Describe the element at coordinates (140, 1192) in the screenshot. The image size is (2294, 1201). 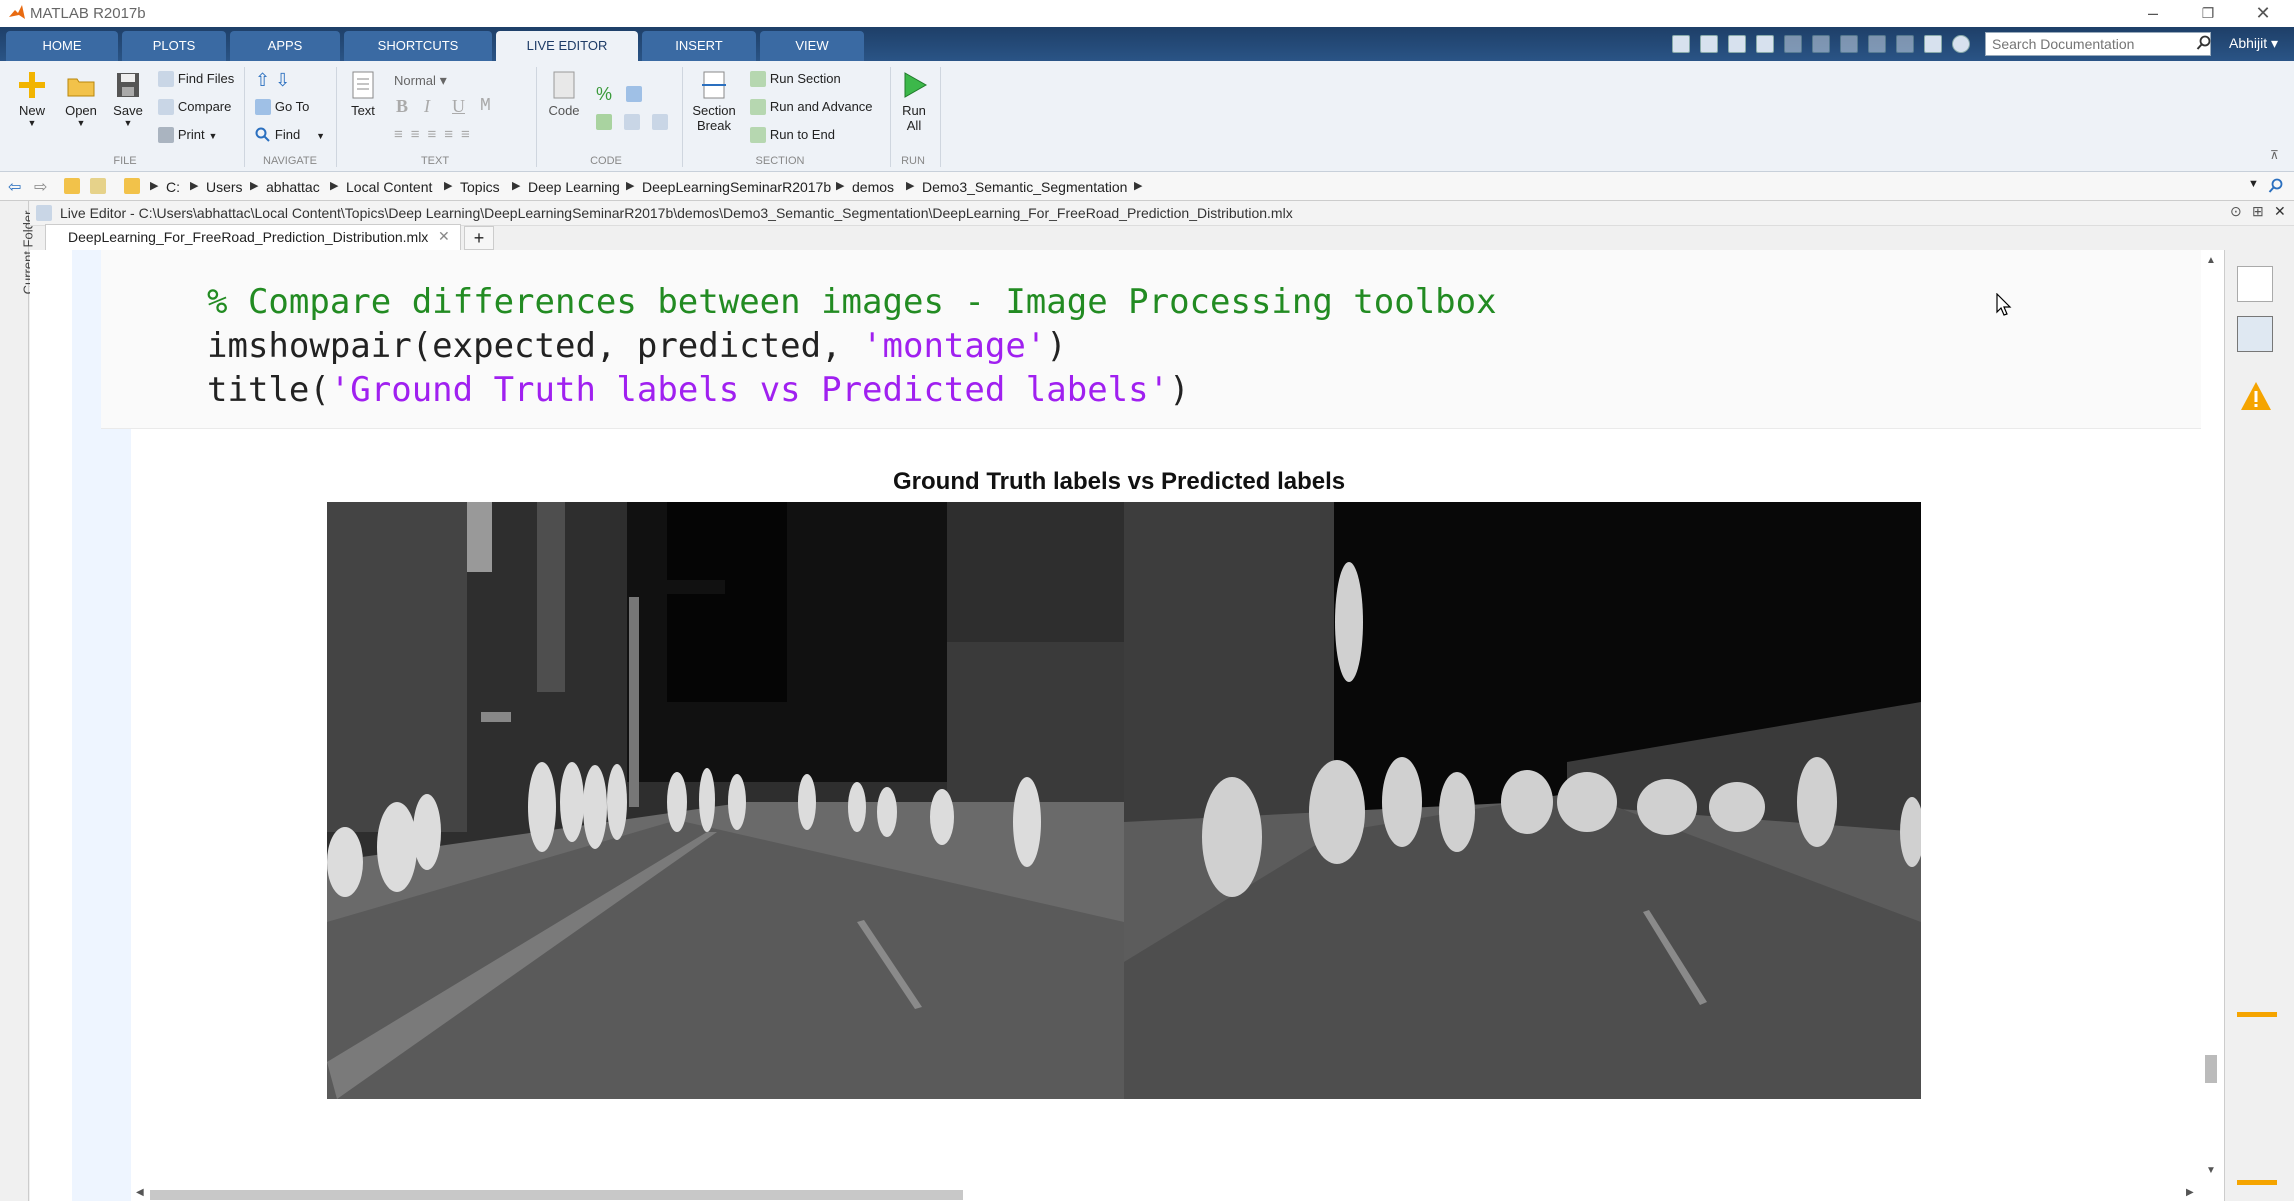
I see `scroll-left-arrow: ◀` at that location.